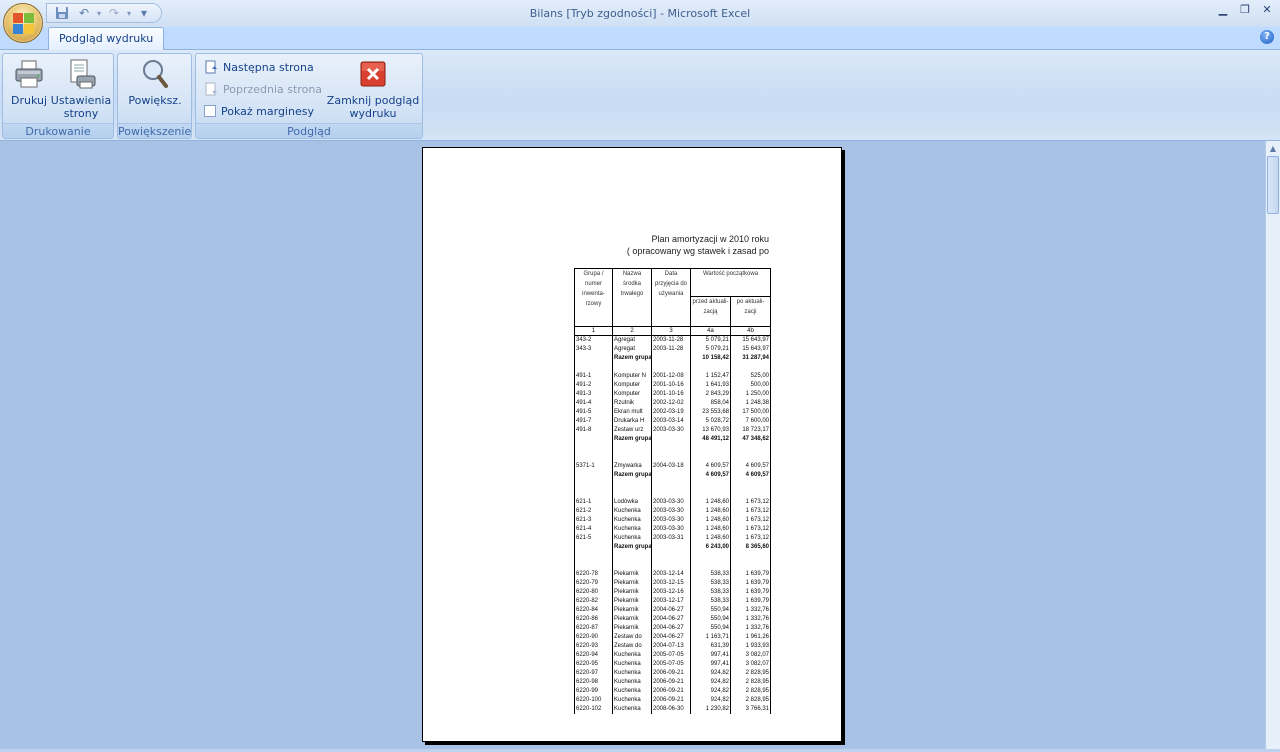 Image resolution: width=1280 pixels, height=752 pixels. I want to click on cell-value-after: 3 766,31, so click(750, 709).